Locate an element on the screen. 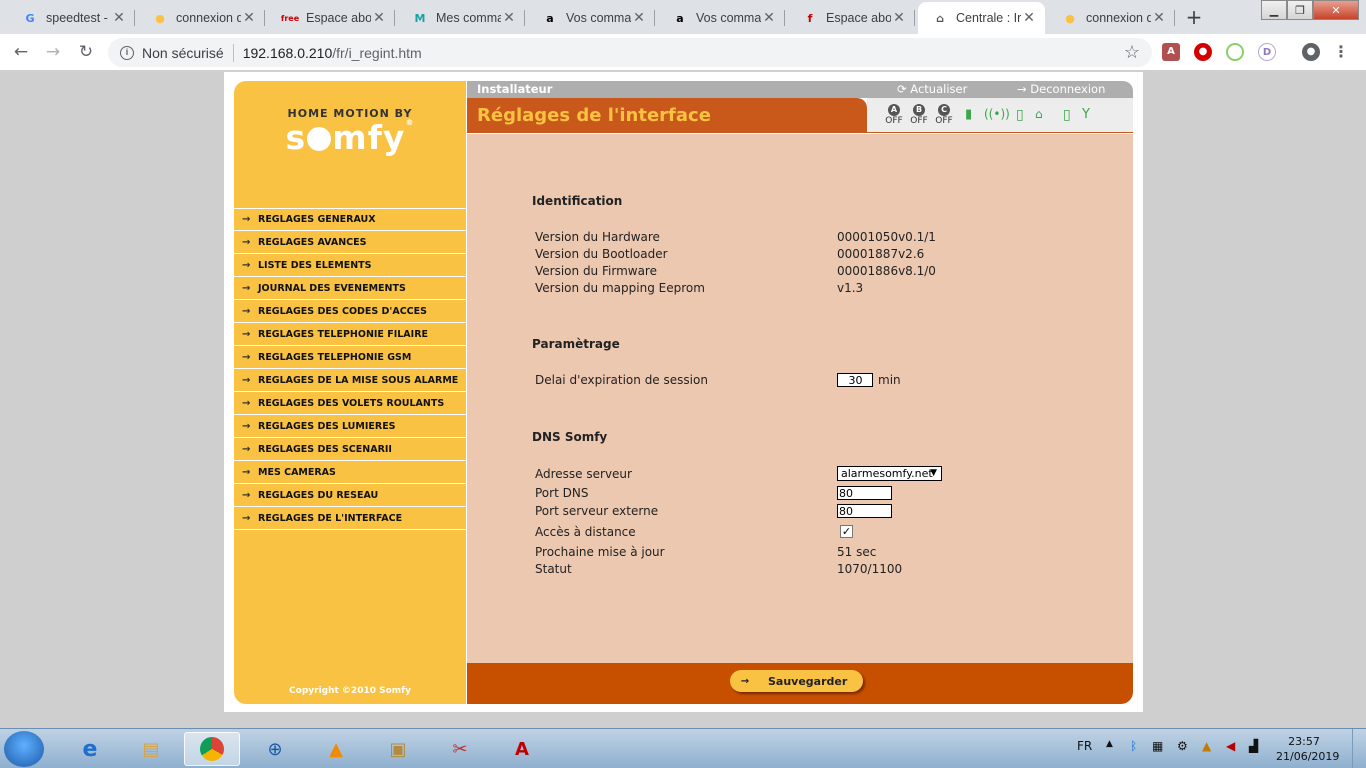 This screenshot has height=768, width=1366. magnifier-icon: ⊕ is located at coordinates (275, 749).